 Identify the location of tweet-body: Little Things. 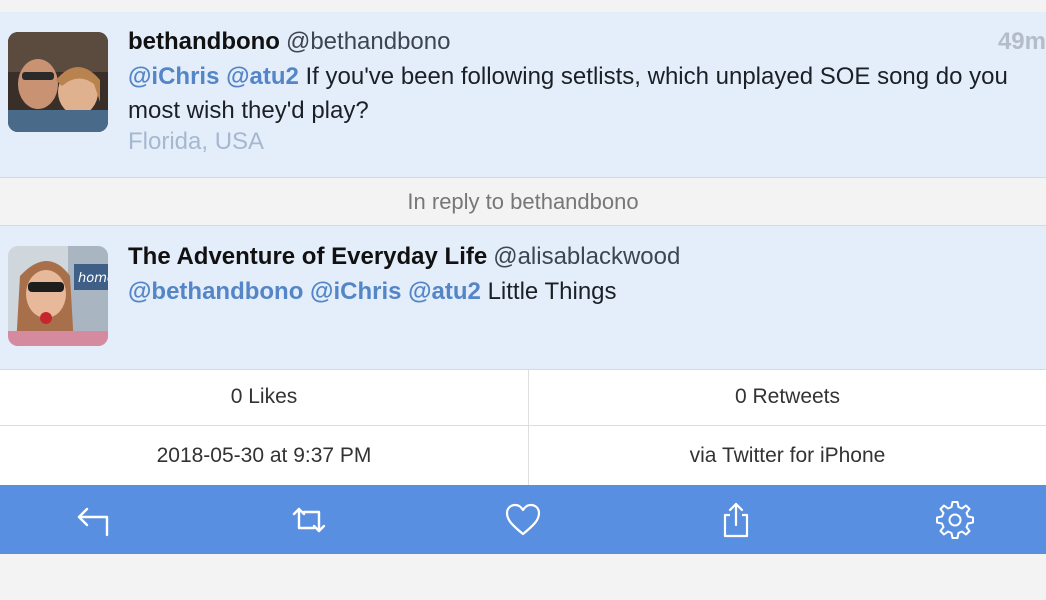
(552, 291).